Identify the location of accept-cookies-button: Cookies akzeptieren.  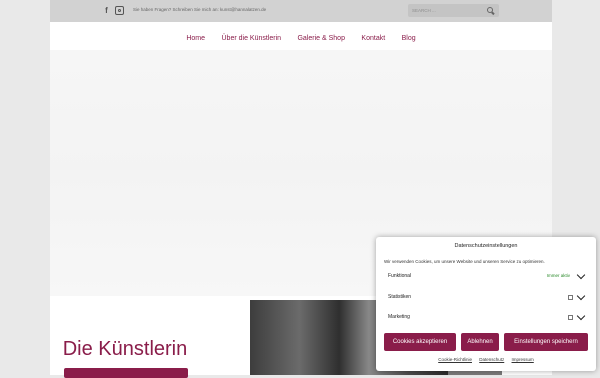
(420, 342).